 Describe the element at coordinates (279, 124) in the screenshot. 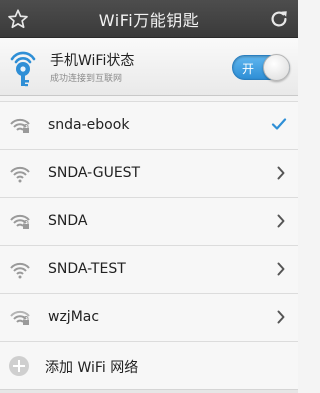

I see `checkmark-icon` at that location.